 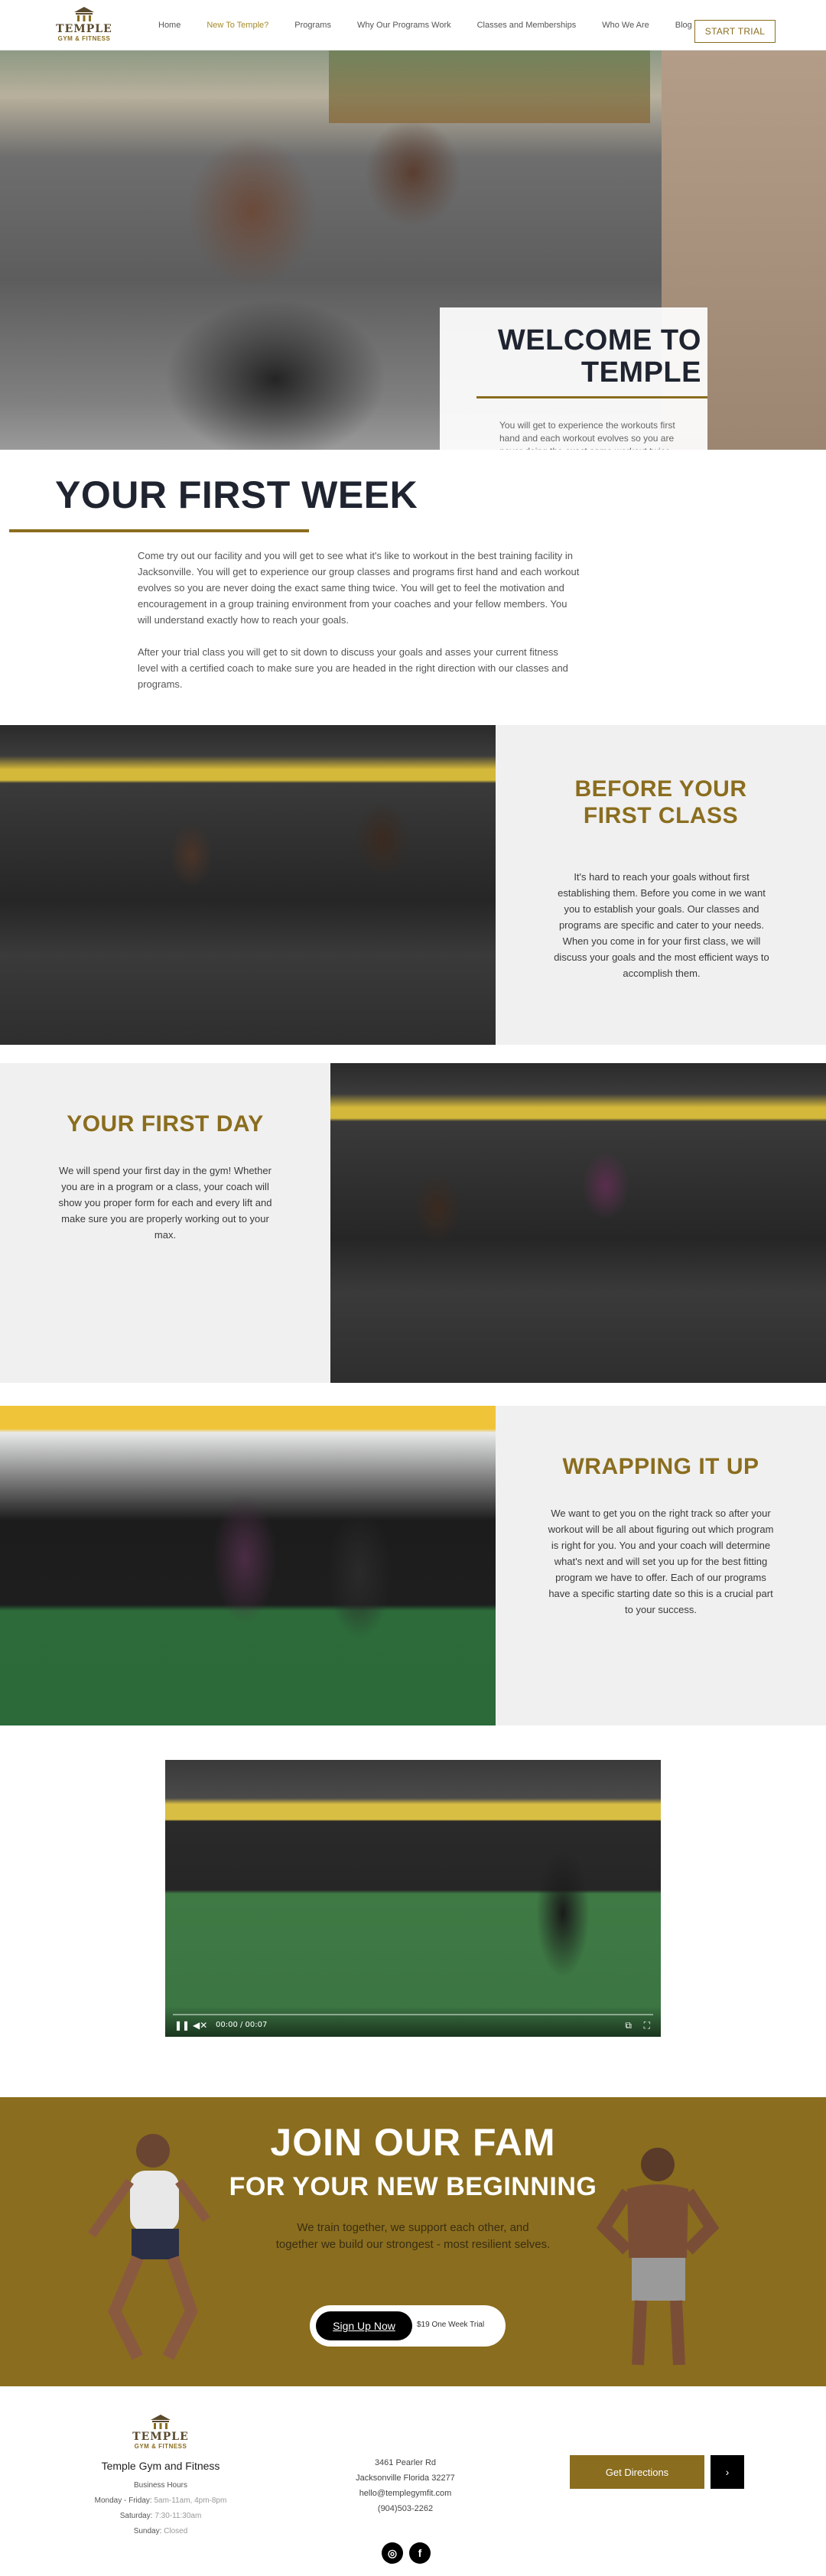 What do you see at coordinates (661, 1466) in the screenshot?
I see `wrapping-up-title: WRAPPING IT UP` at bounding box center [661, 1466].